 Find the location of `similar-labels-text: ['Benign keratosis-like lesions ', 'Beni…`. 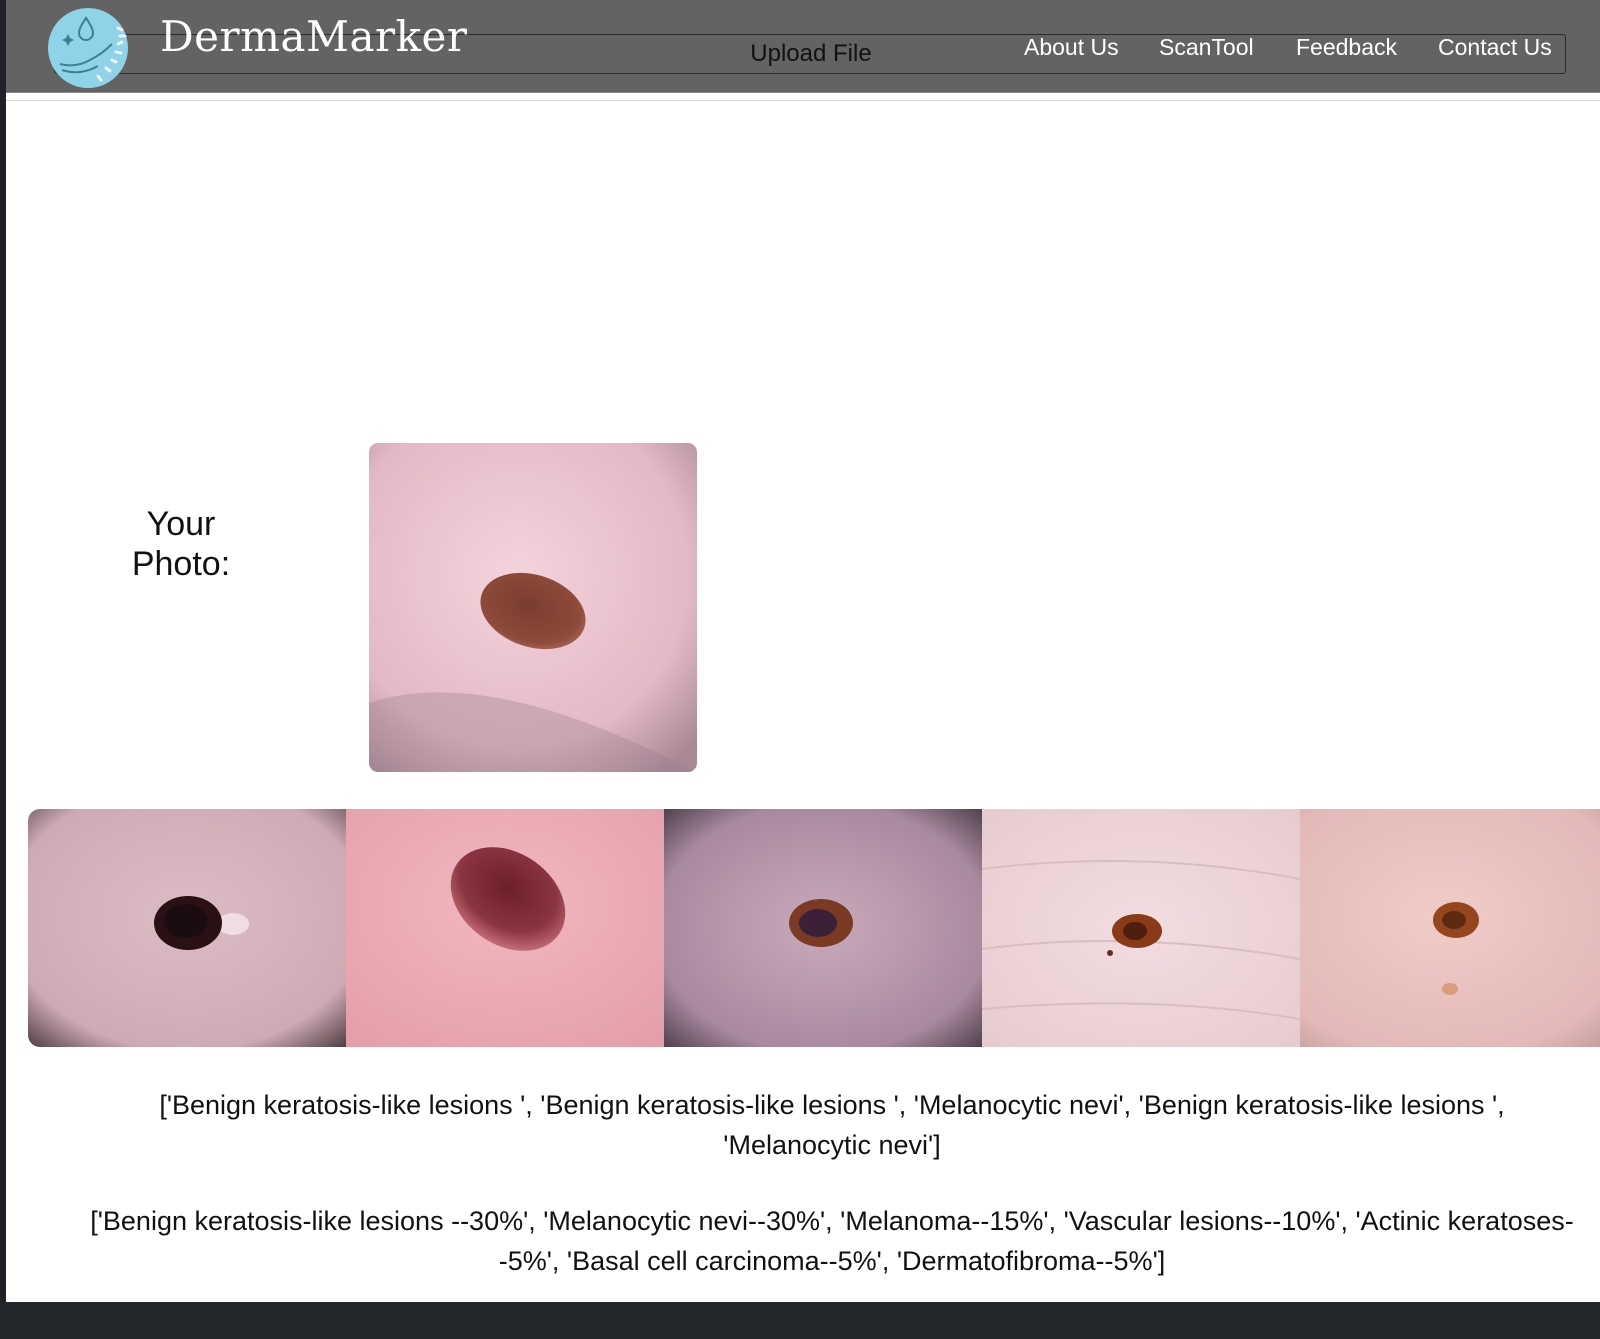

similar-labels-text: ['Benign keratosis-like lesions ', 'Beni… is located at coordinates (832, 1125).